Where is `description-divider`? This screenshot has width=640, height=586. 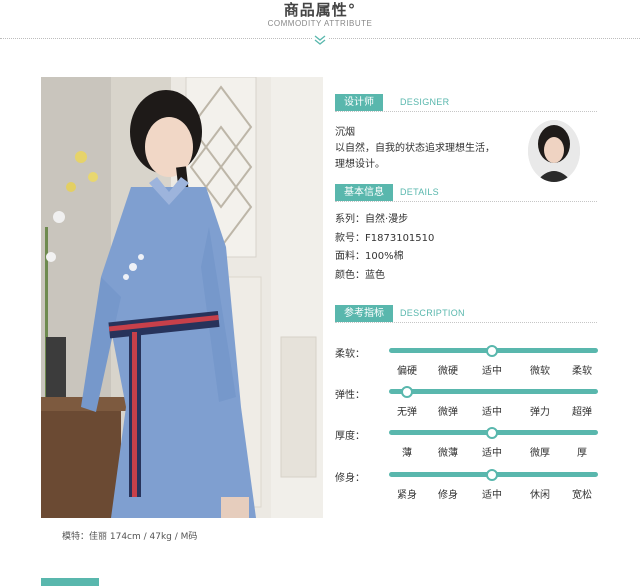 description-divider is located at coordinates (466, 322).